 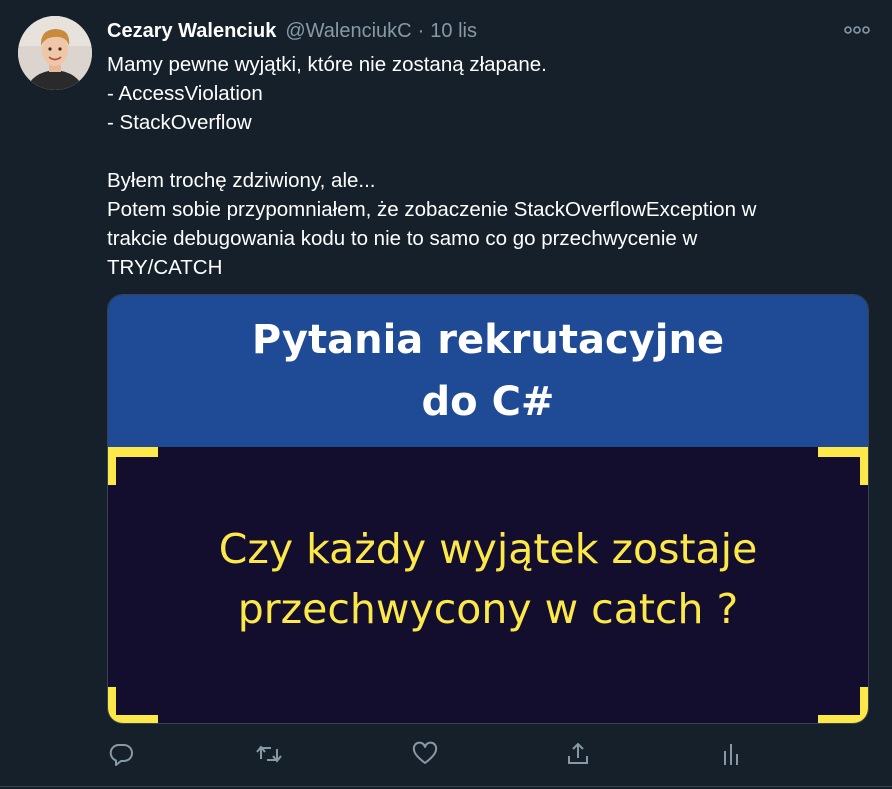 I want to click on share-icon, so click(x=578, y=753).